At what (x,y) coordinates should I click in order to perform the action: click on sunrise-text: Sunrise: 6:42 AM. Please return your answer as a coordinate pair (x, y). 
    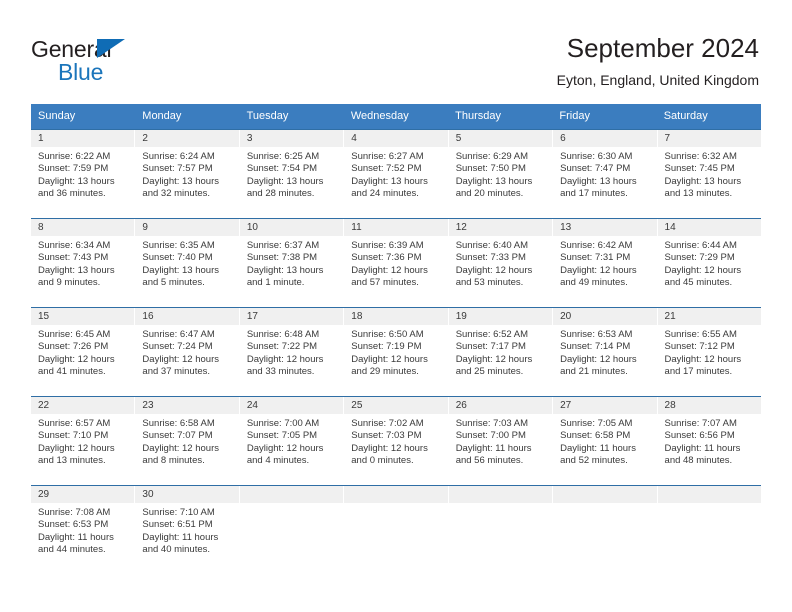
    Looking at the image, I should click on (596, 245).